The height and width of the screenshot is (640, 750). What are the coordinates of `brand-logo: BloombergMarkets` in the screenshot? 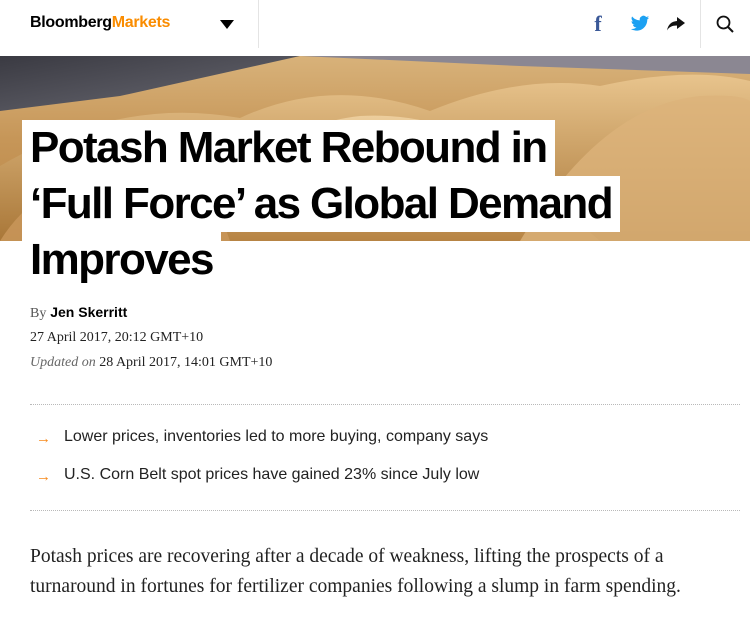 It's located at (100, 23).